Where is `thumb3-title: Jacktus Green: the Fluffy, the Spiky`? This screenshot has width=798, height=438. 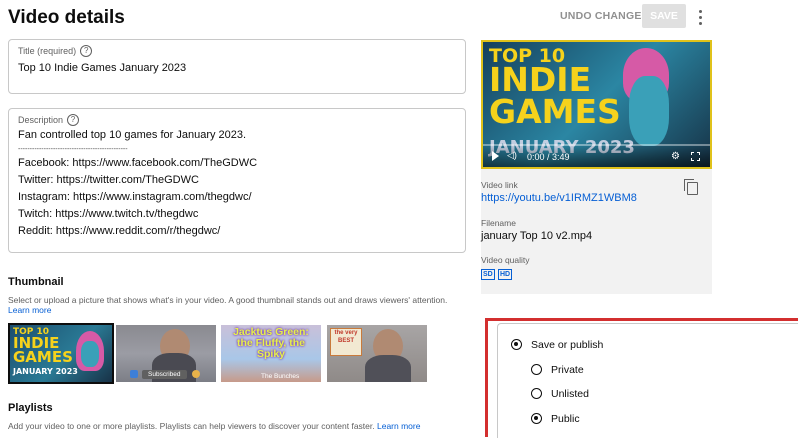
thumb3-title: Jacktus Green: the Fluffy, the Spiky is located at coordinates (271, 343).